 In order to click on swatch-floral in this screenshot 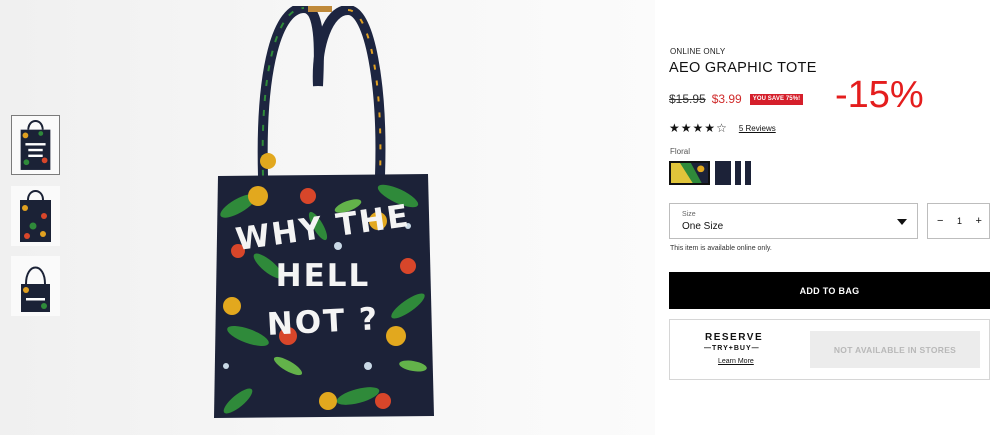, I will do `click(689, 173)`.